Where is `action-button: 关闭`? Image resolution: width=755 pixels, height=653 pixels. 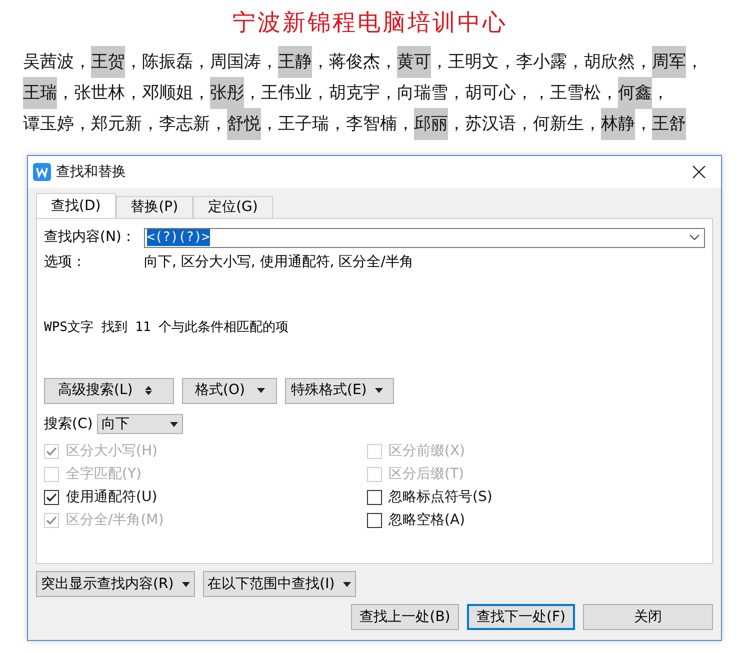
action-button: 关闭 is located at coordinates (648, 617).